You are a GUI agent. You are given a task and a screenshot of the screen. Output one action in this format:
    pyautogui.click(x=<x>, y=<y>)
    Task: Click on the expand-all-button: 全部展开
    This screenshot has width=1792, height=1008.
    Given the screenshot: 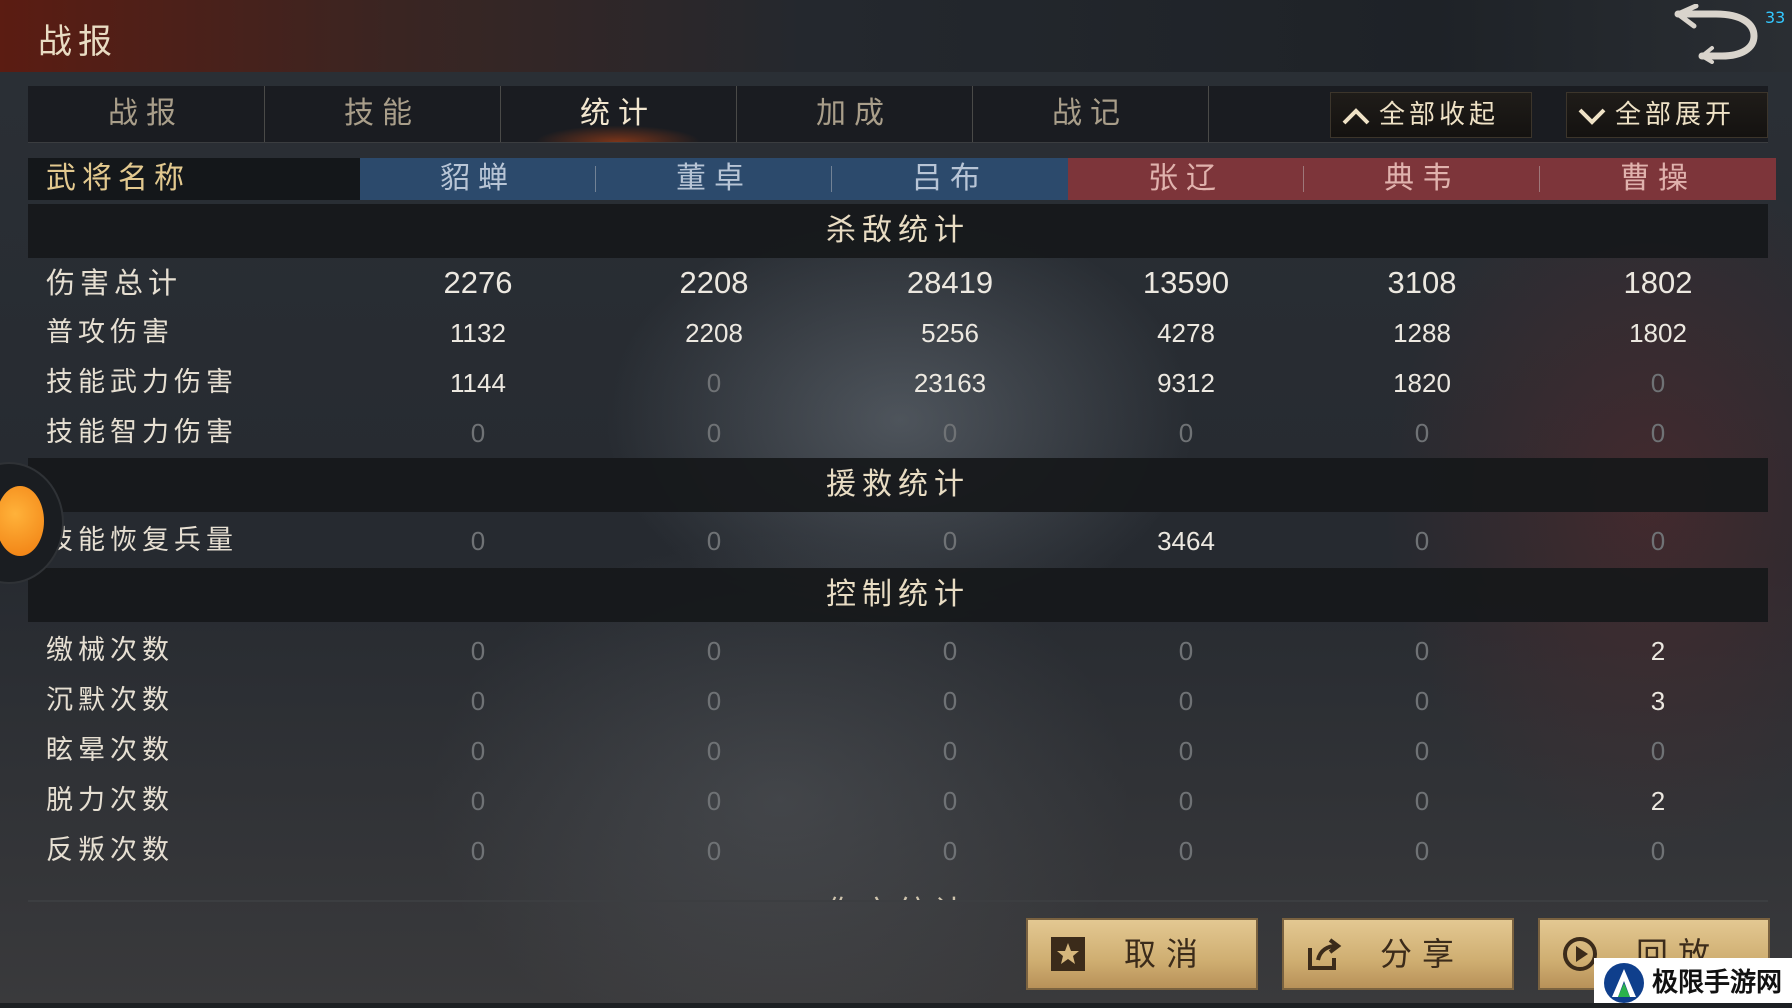 What is the action you would take?
    pyautogui.click(x=1667, y=115)
    